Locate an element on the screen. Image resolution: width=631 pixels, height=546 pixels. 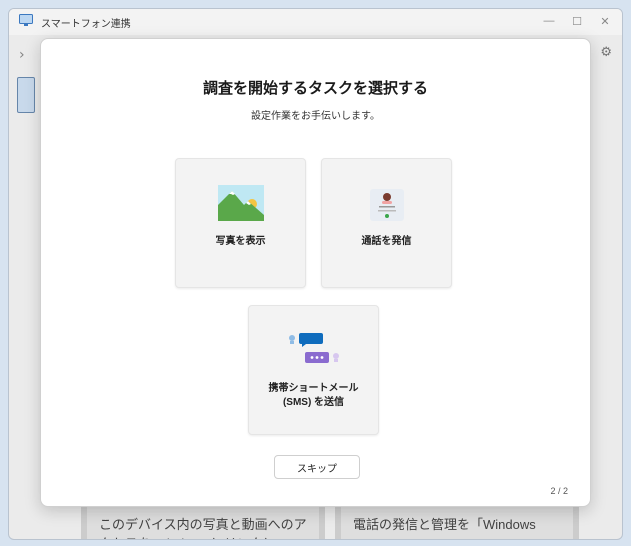
skip-button: スキップ is located at coordinates (317, 467).